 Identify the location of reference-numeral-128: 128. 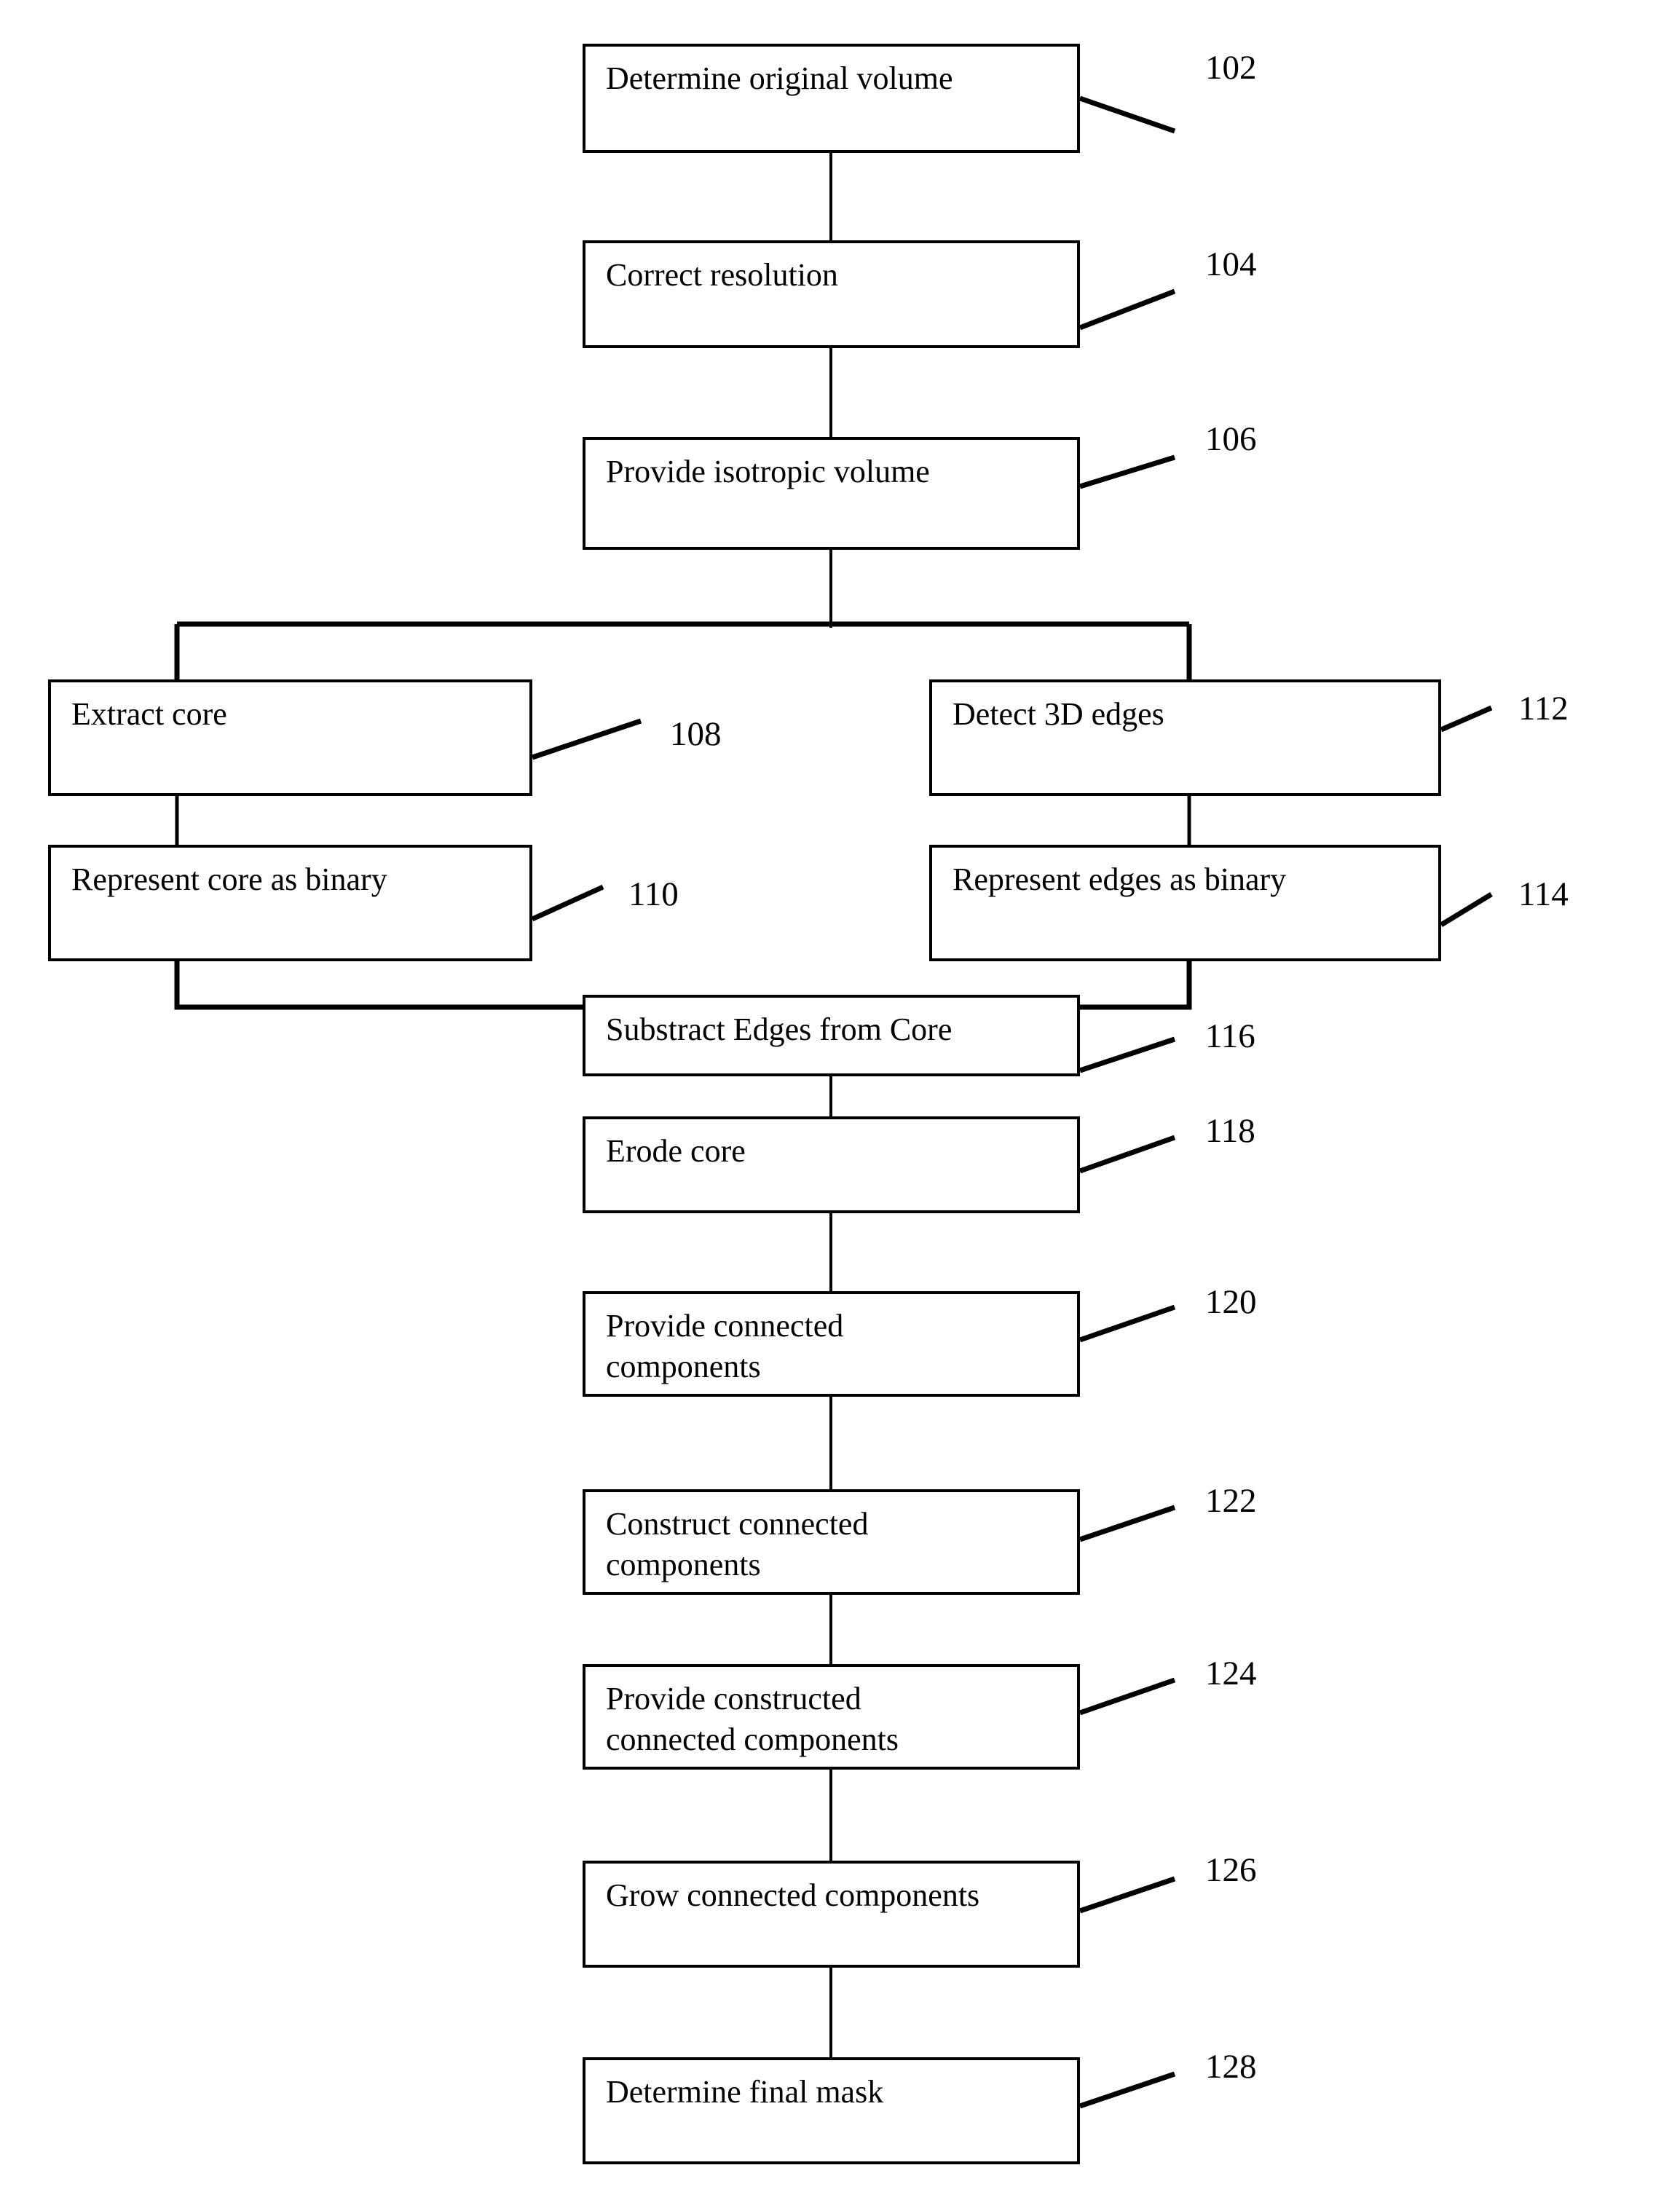
(1231, 2067).